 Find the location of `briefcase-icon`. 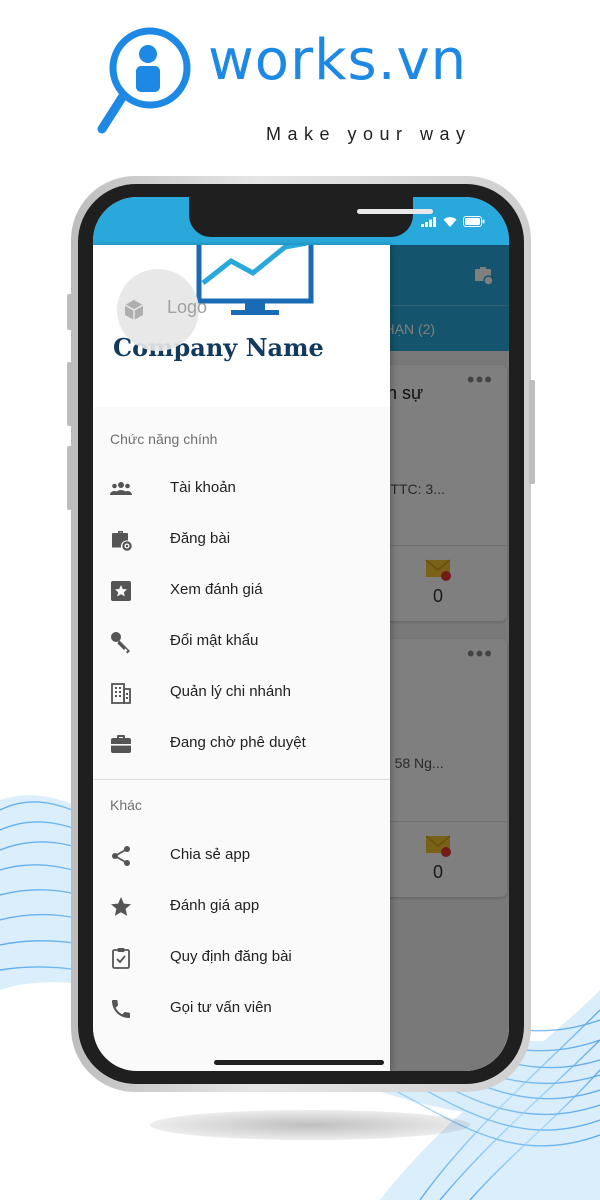

briefcase-icon is located at coordinates (121, 744).